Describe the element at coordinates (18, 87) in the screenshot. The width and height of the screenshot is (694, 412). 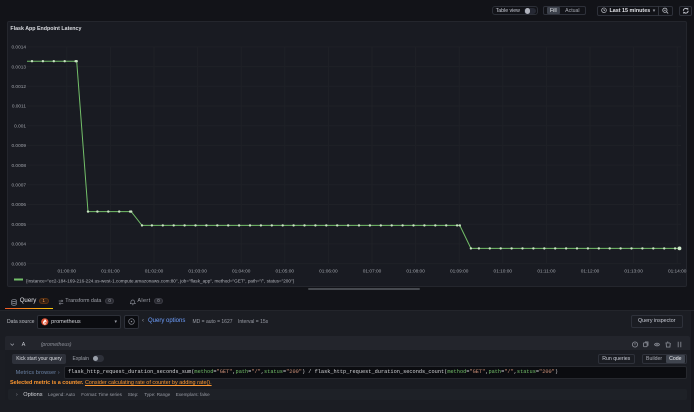
I see `svg-text: 0.0012` at that location.